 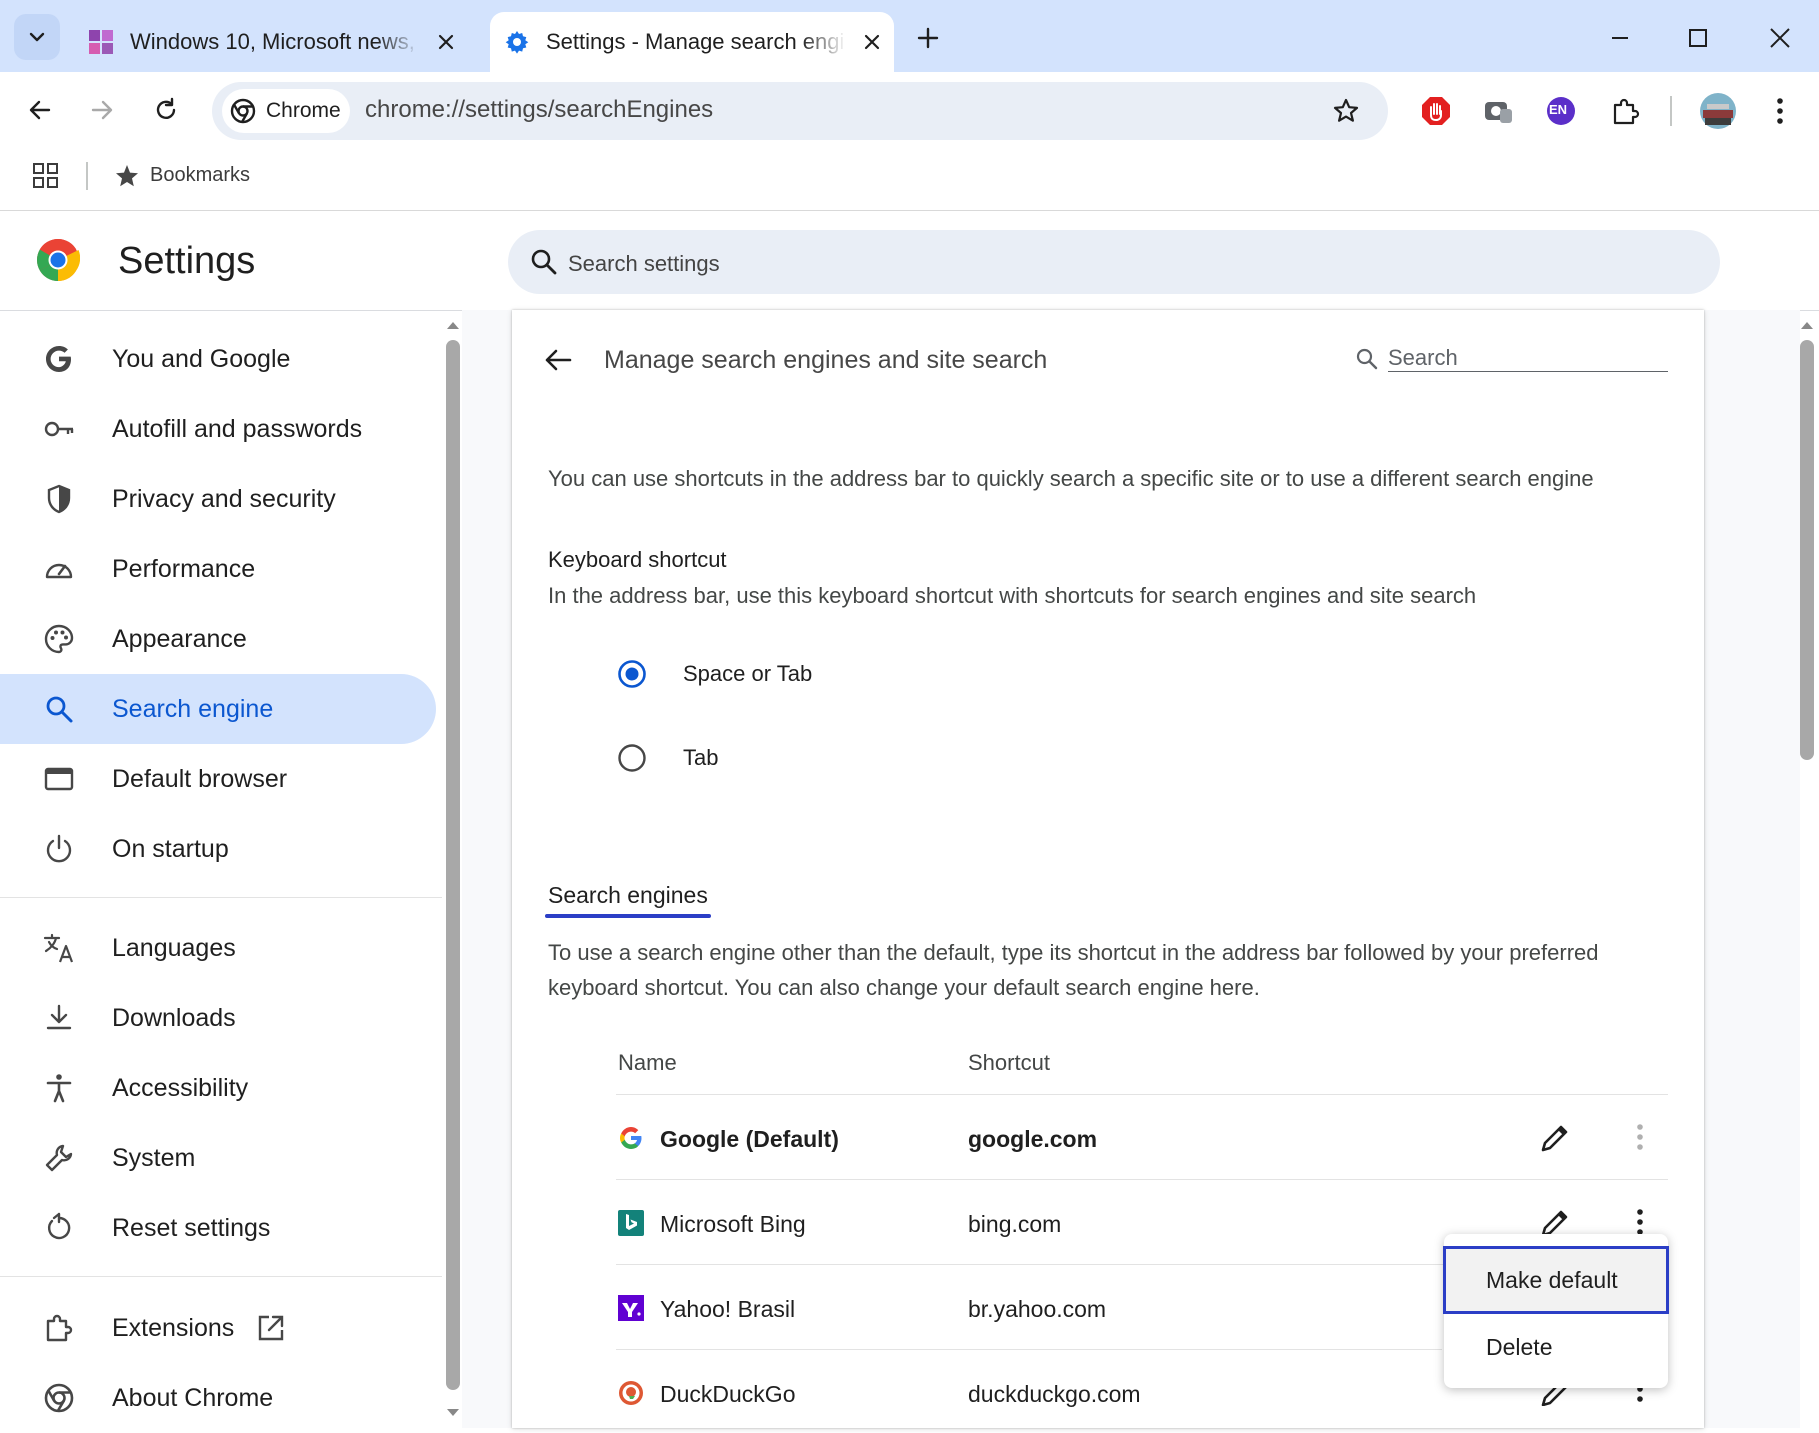 I want to click on sidebar-scrollbar, so click(x=453, y=865).